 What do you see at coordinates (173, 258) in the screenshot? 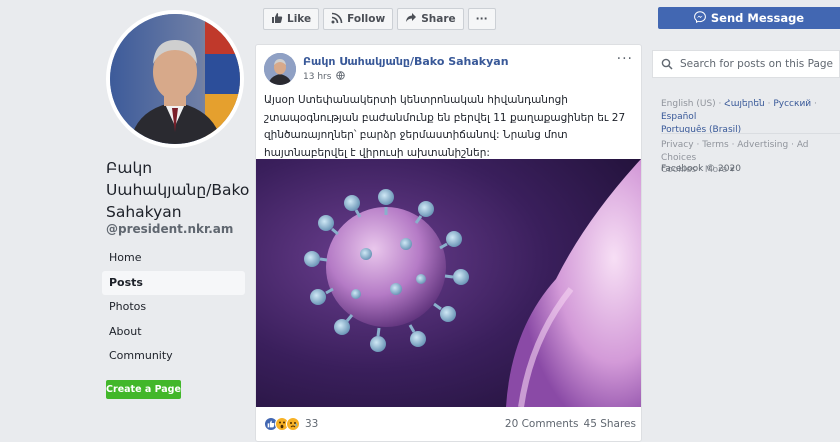
I see `nav-item-home: Home` at bounding box center [173, 258].